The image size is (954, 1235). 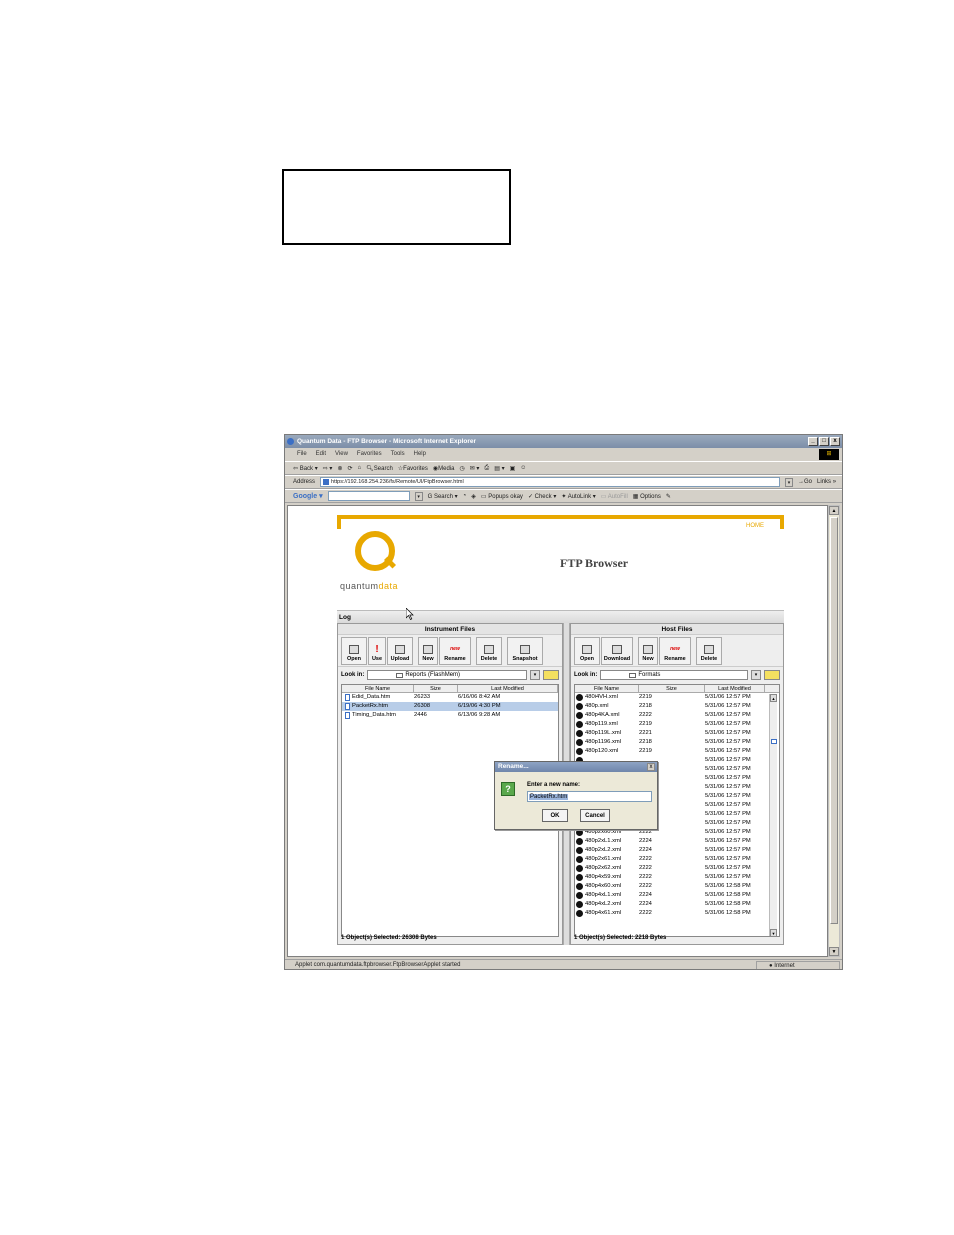 I want to click on page-scroll-thumb, so click(x=834, y=720).